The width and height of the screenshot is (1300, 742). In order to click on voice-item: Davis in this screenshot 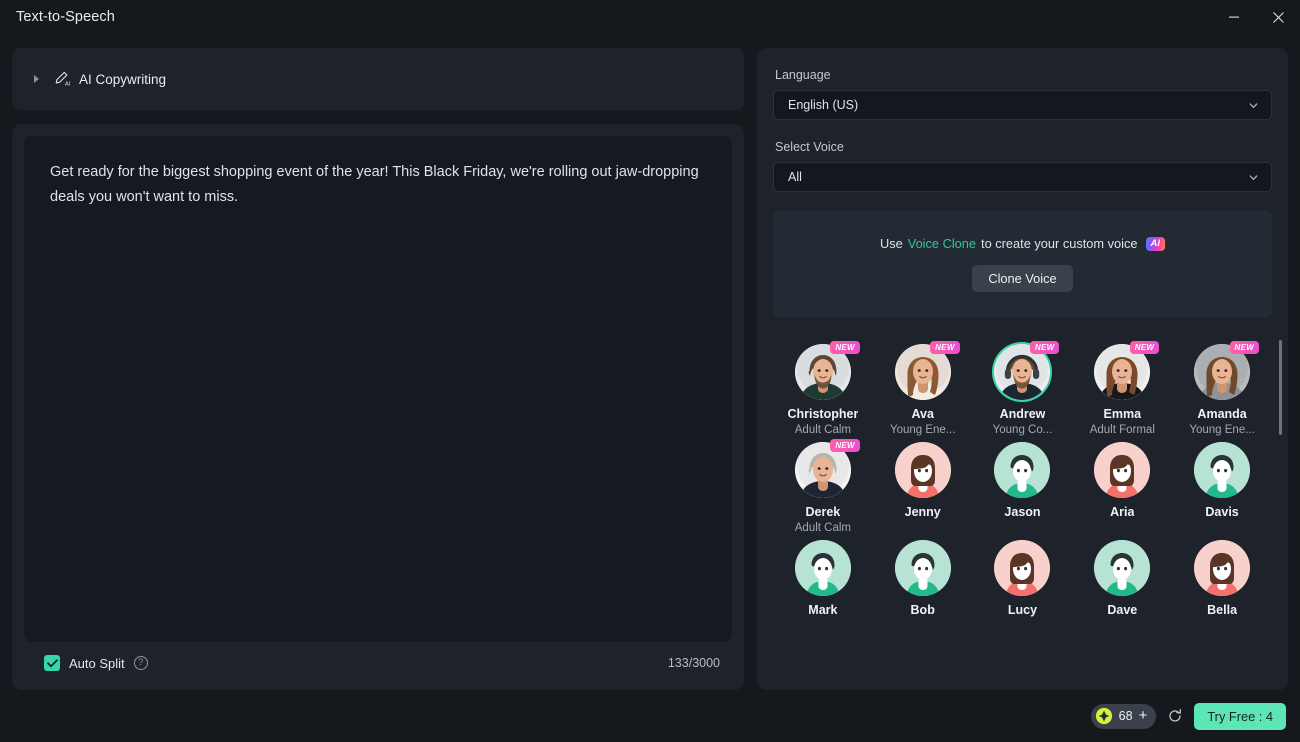, I will do `click(1222, 486)`.